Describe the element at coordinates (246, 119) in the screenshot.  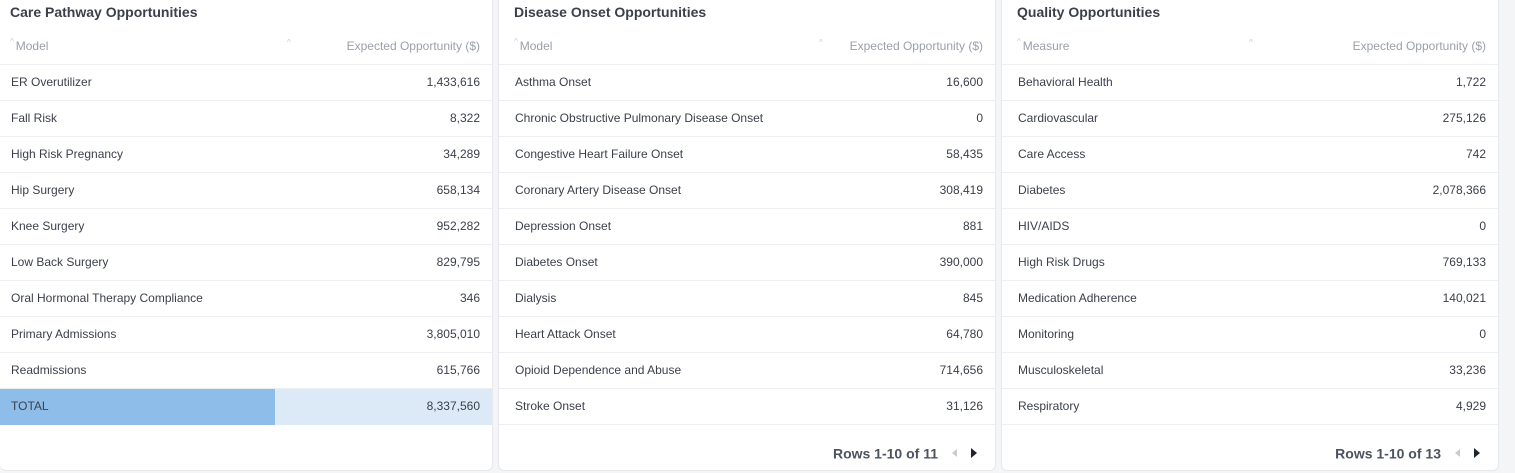
I see `table-row: Fall Risk 8,322` at that location.